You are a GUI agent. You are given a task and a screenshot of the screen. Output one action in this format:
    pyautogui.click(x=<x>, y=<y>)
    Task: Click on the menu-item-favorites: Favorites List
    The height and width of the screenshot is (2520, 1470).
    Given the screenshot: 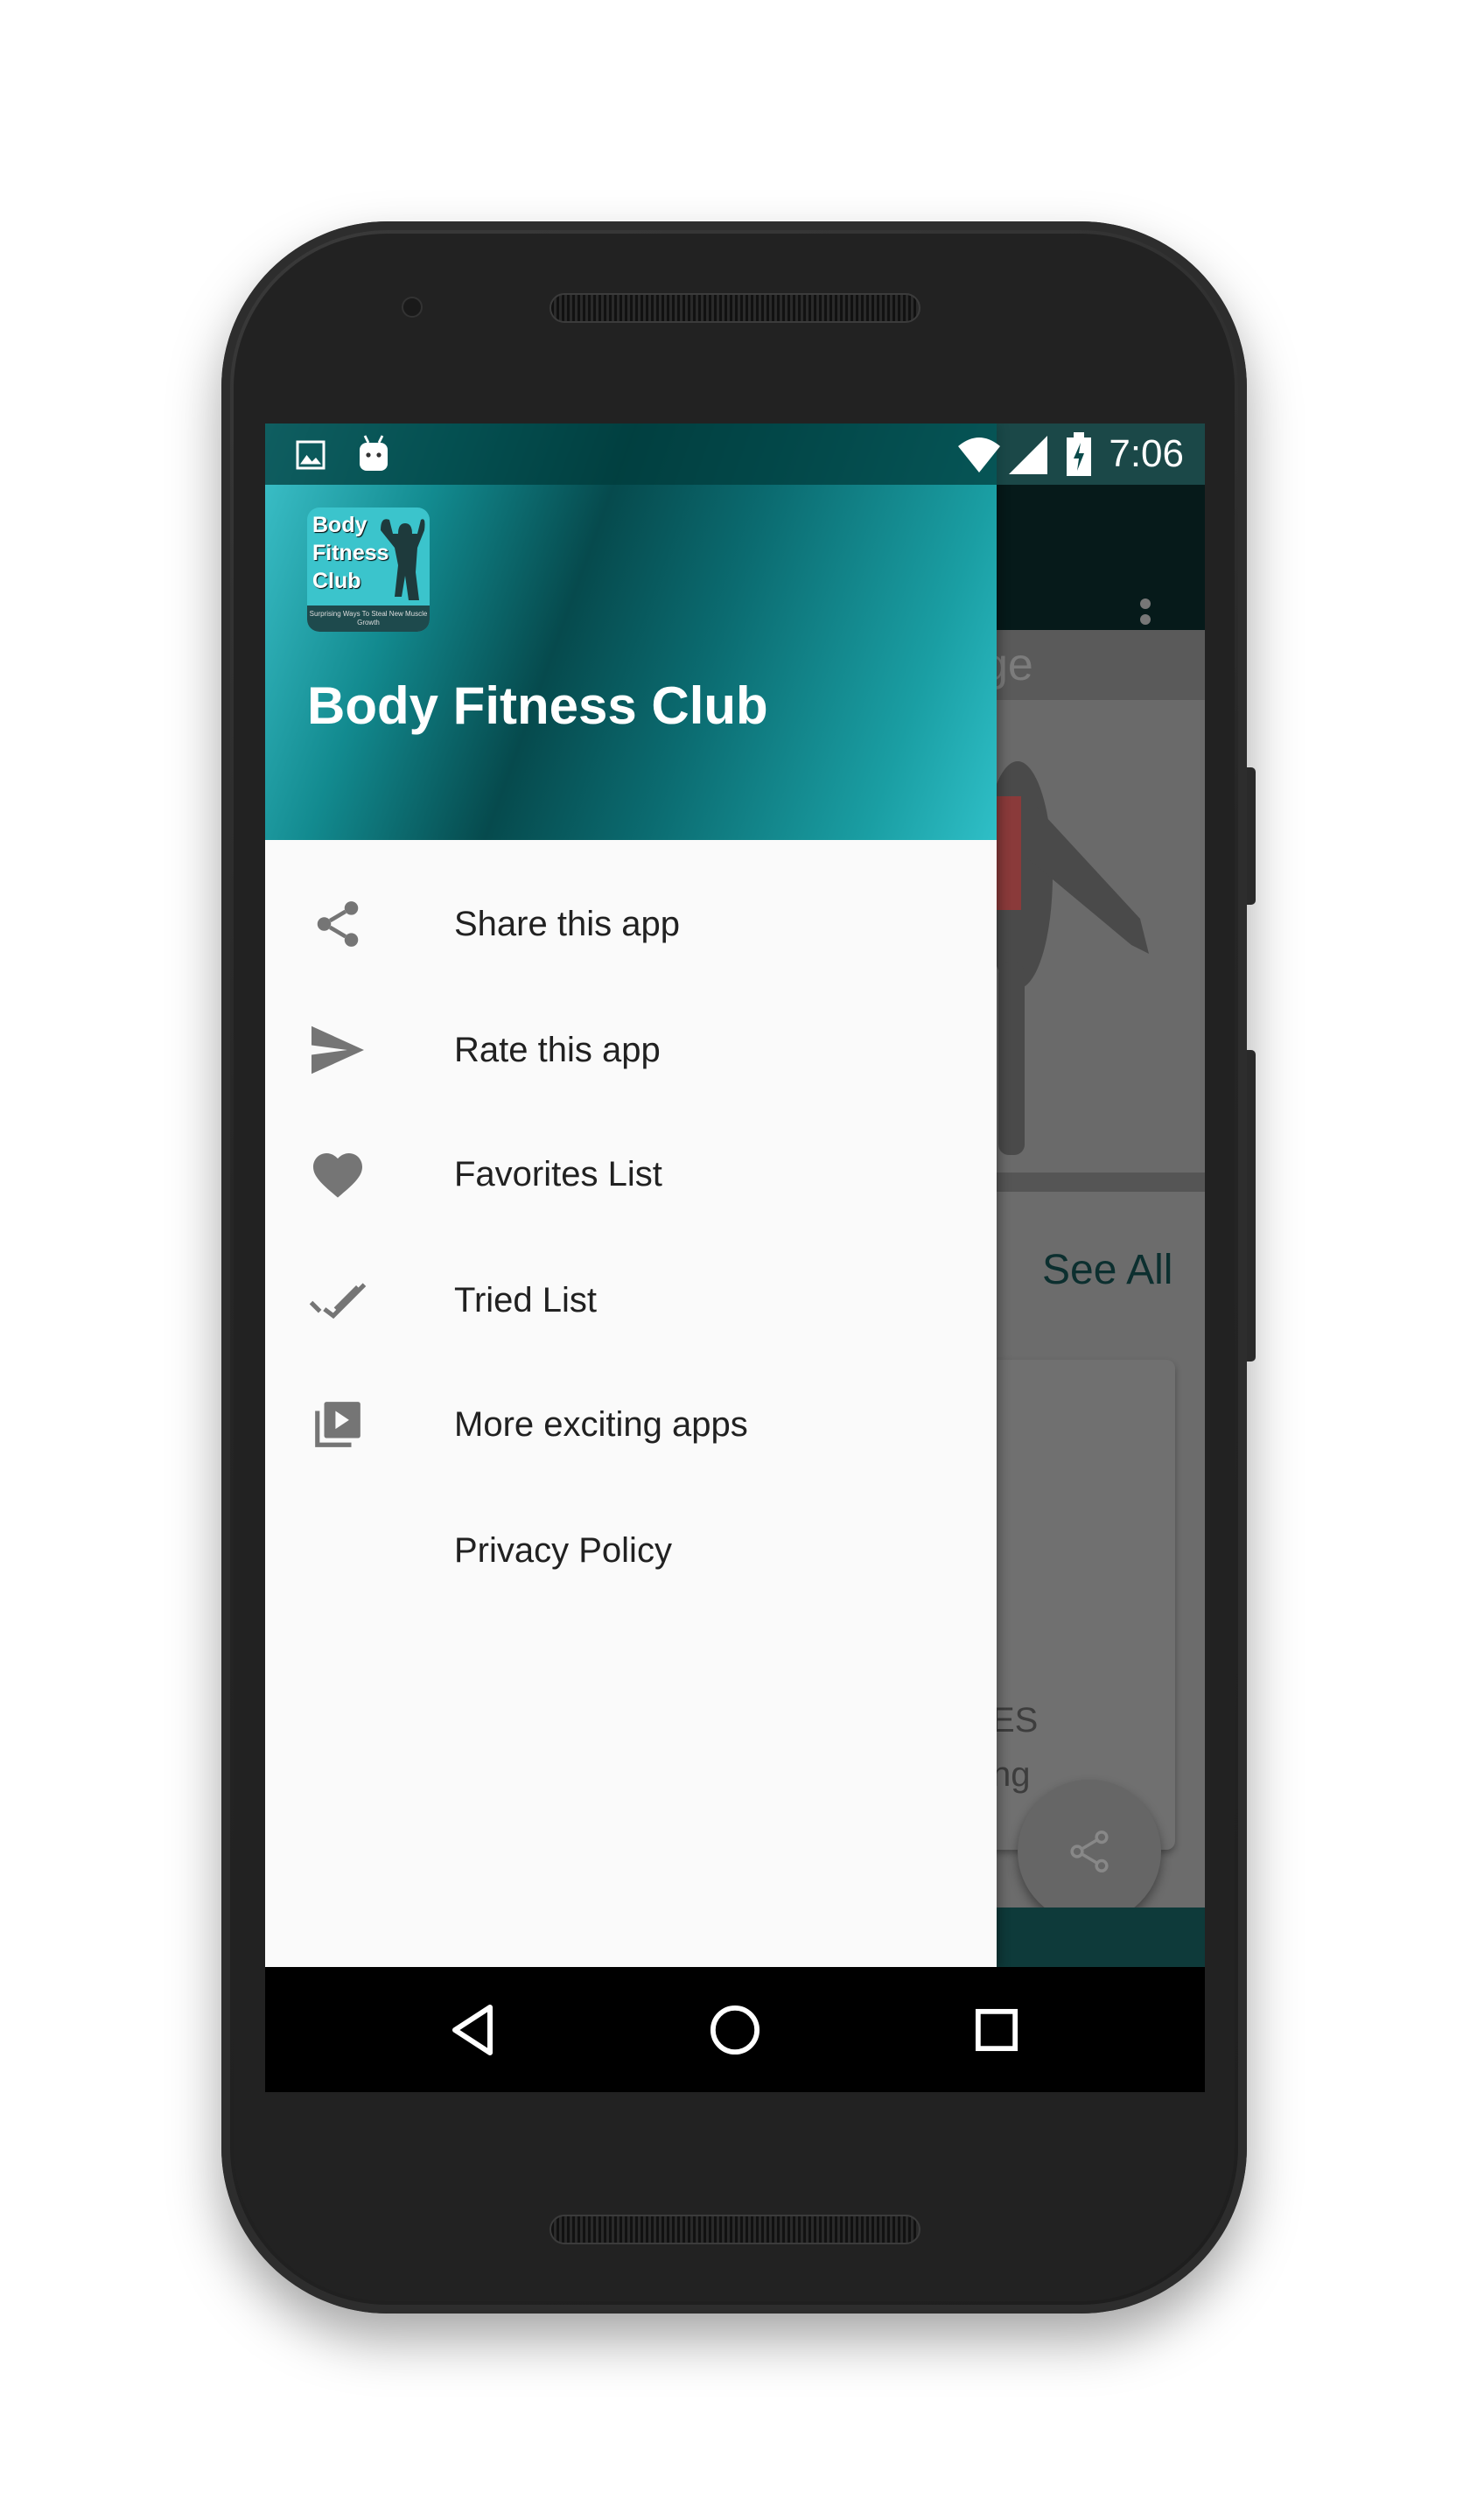 What is the action you would take?
    pyautogui.click(x=631, y=1174)
    